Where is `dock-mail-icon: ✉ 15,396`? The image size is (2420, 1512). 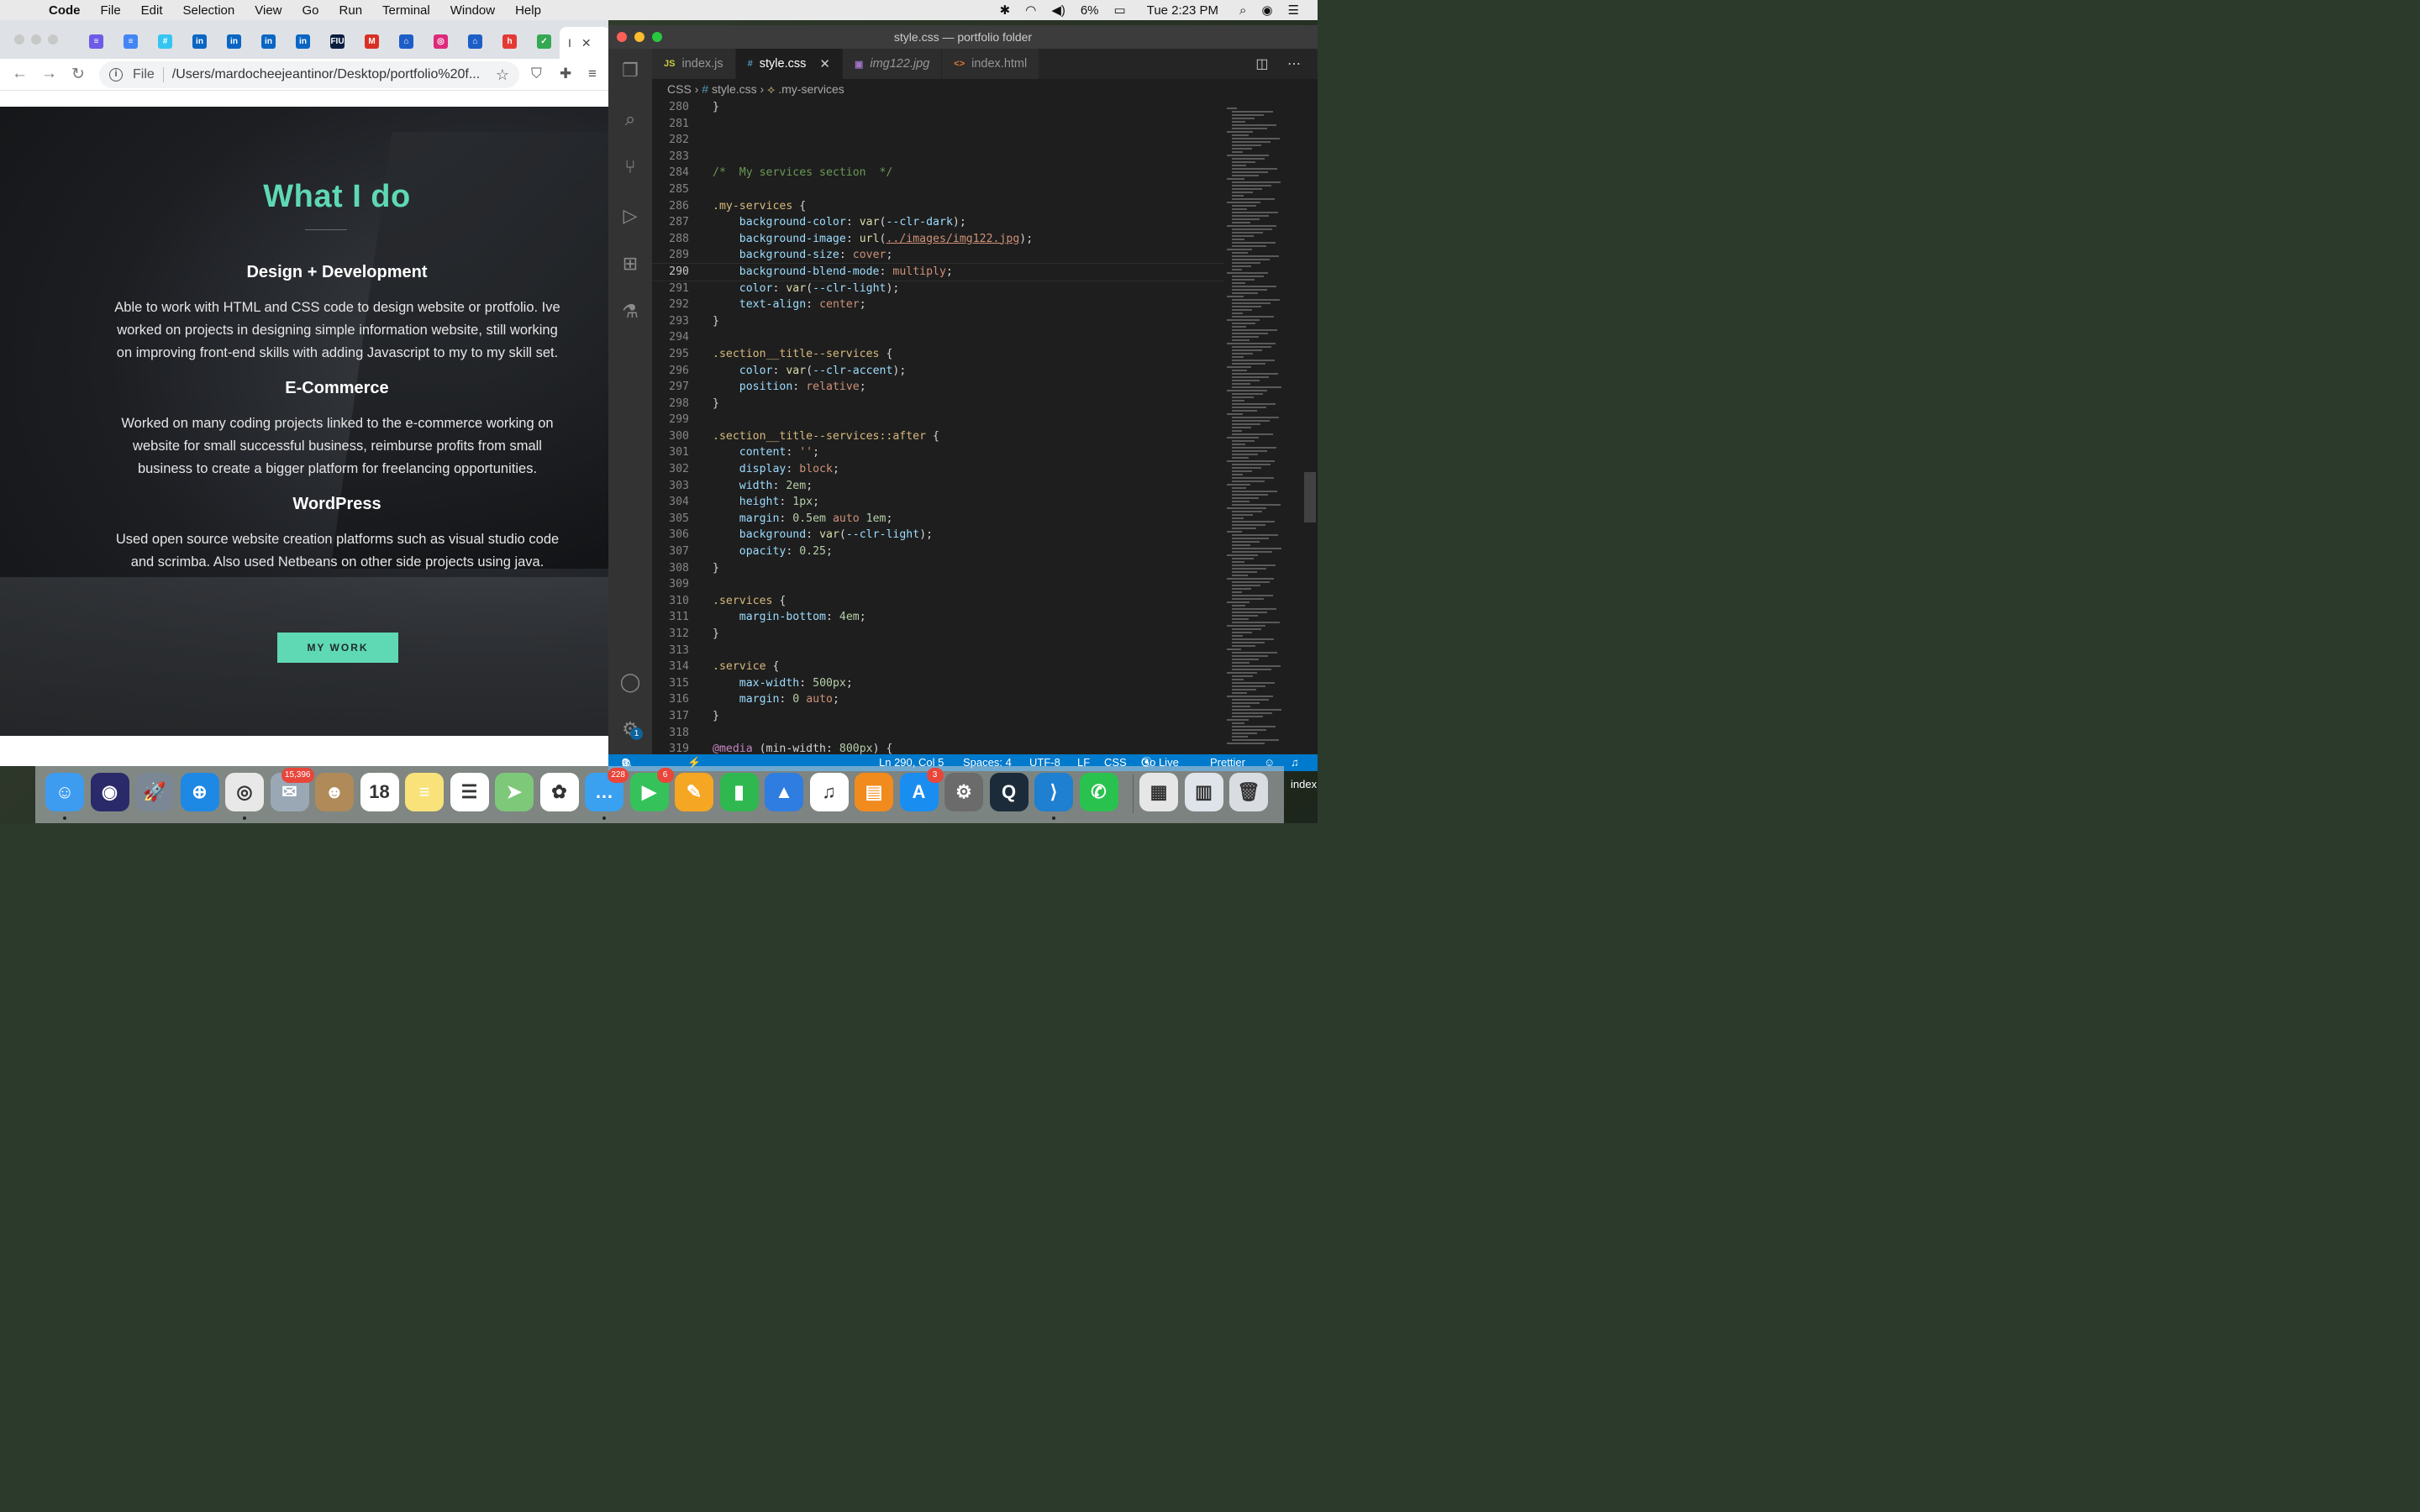
dock-mail-icon: ✉ 15,396 is located at coordinates (292, 789).